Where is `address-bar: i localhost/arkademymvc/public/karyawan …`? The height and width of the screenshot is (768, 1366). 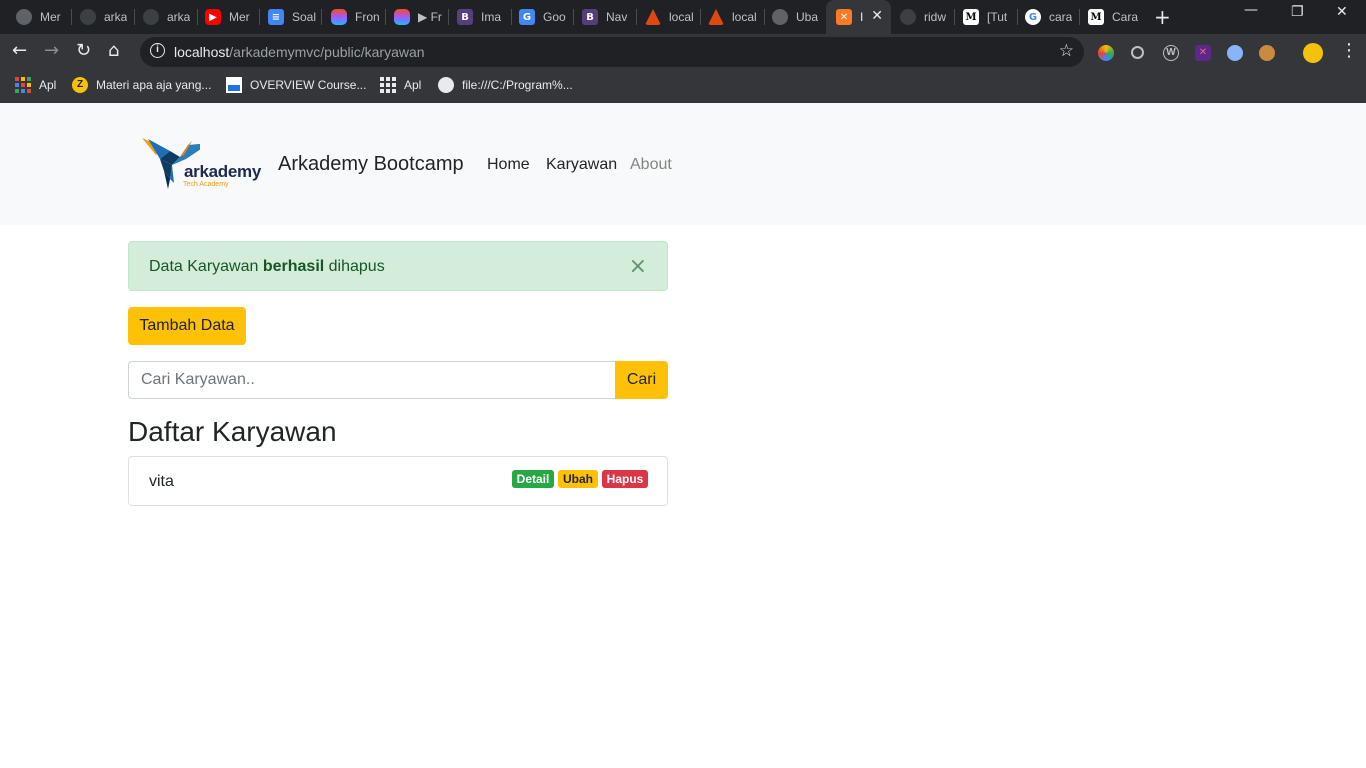 address-bar: i localhost/arkademymvc/public/karyawan … is located at coordinates (612, 52).